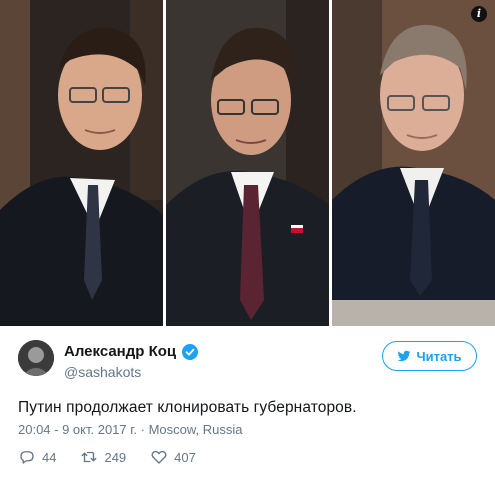 Image resolution: width=495 pixels, height=480 pixels. I want to click on tweet-actions: 44 249 407, so click(107, 457).